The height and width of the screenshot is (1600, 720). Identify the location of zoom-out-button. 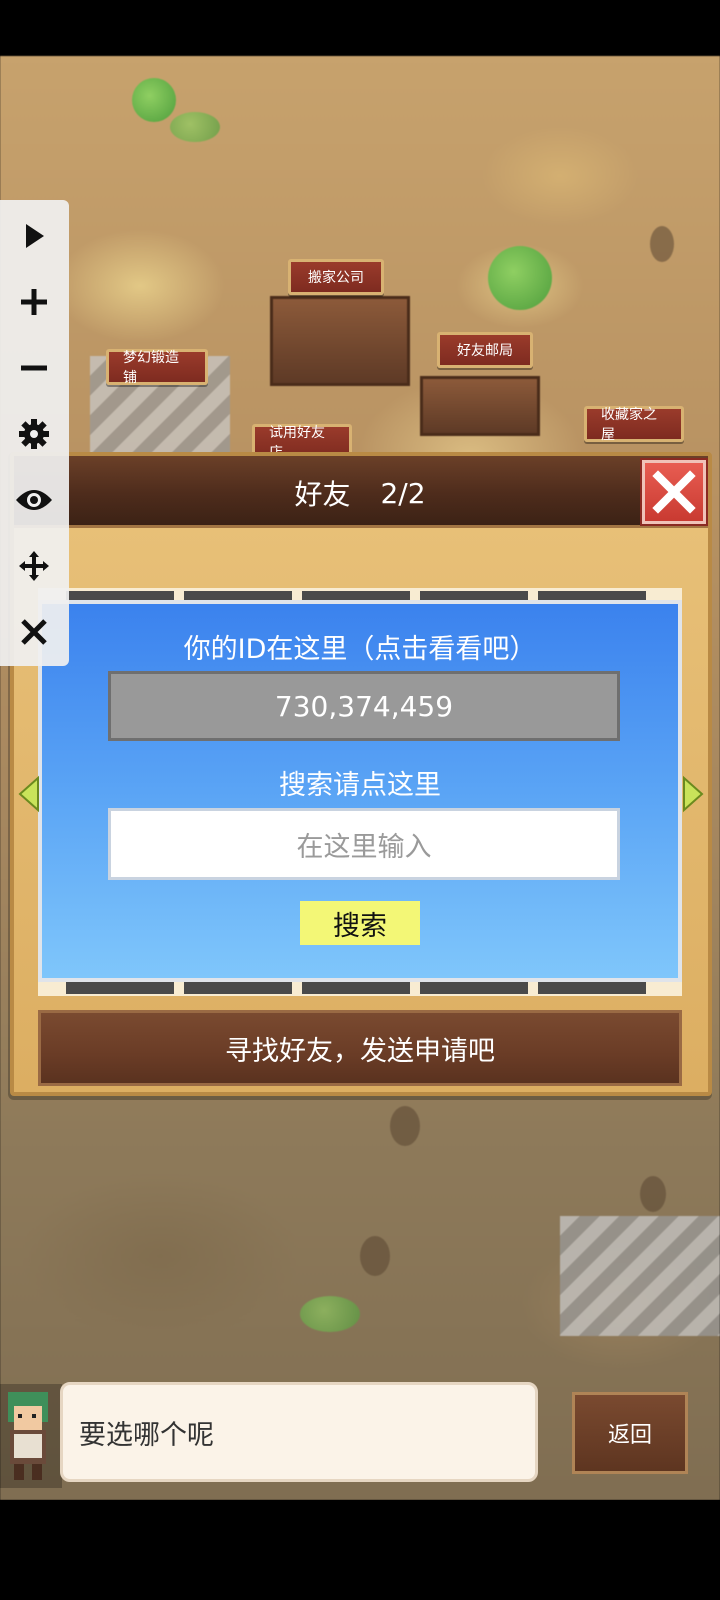
(34, 368).